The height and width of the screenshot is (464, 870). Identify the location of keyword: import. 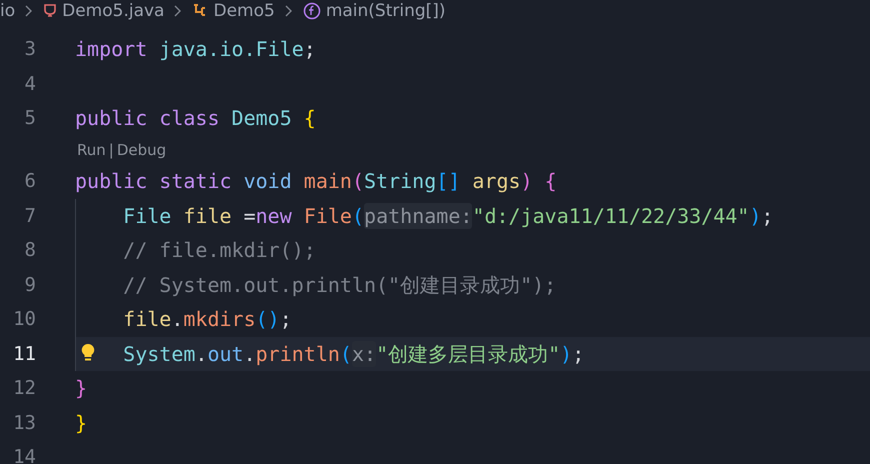
(111, 49).